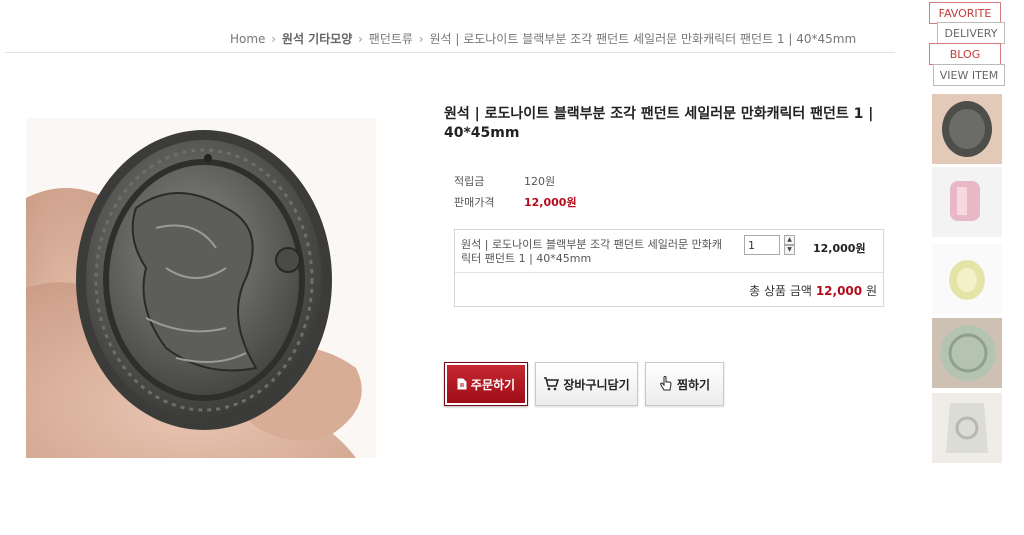 Image resolution: width=1024 pixels, height=535 pixels. I want to click on header-divider, so click(450, 52).